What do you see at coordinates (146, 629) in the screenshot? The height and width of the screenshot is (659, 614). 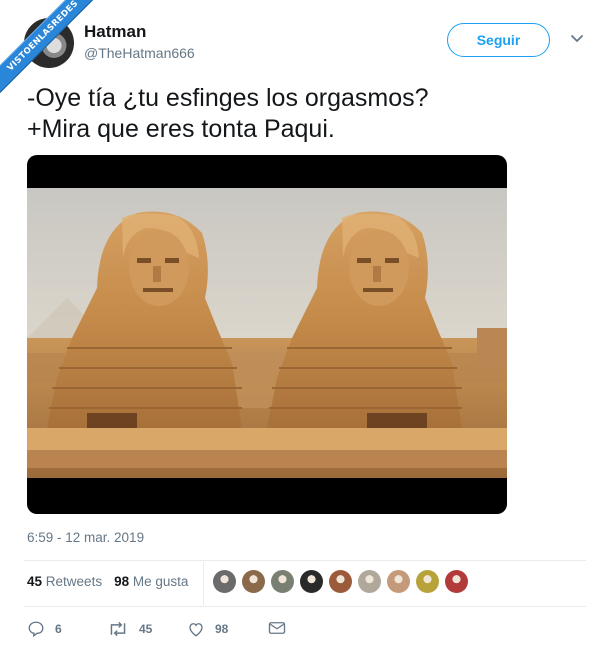 I see `retweet-count: 45` at bounding box center [146, 629].